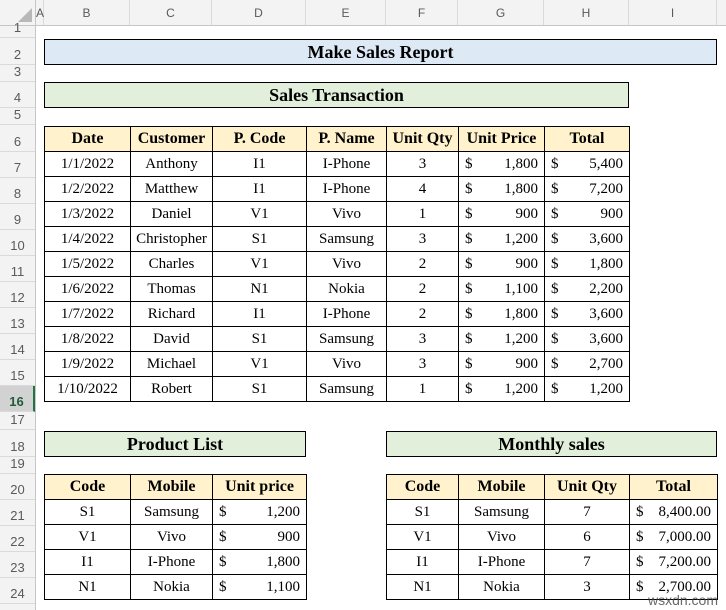  What do you see at coordinates (501, 139) in the screenshot?
I see `header-unit-price: Unit Price` at bounding box center [501, 139].